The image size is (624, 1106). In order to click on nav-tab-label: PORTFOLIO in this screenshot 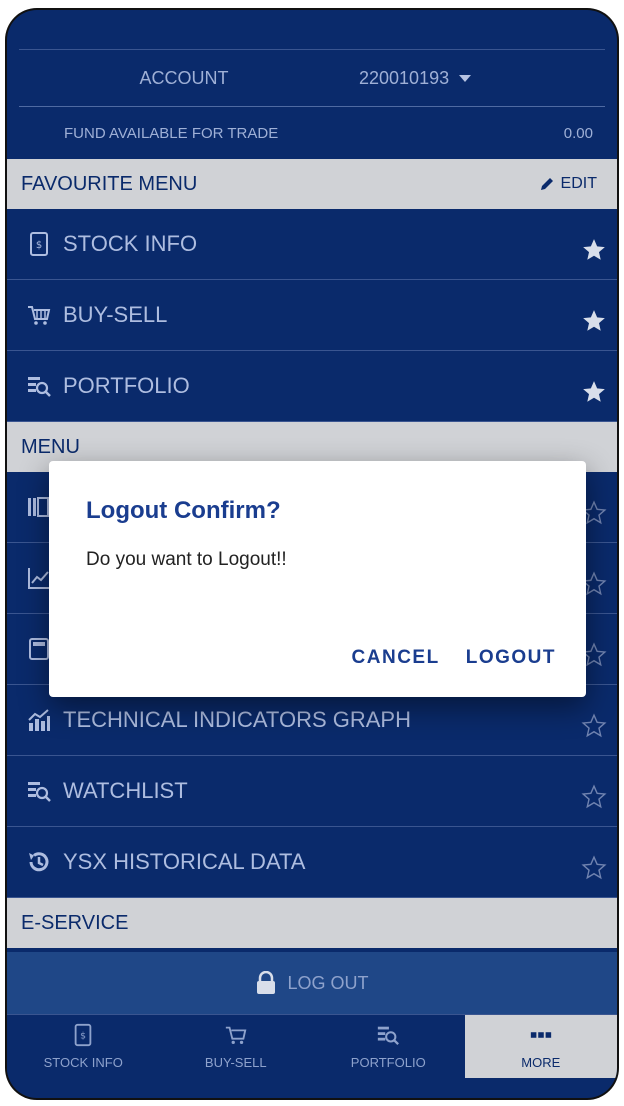, I will do `click(388, 1062)`.